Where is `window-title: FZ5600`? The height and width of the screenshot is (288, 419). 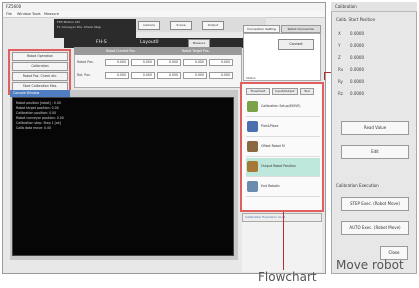 window-title: FZ5600 is located at coordinates (164, 7).